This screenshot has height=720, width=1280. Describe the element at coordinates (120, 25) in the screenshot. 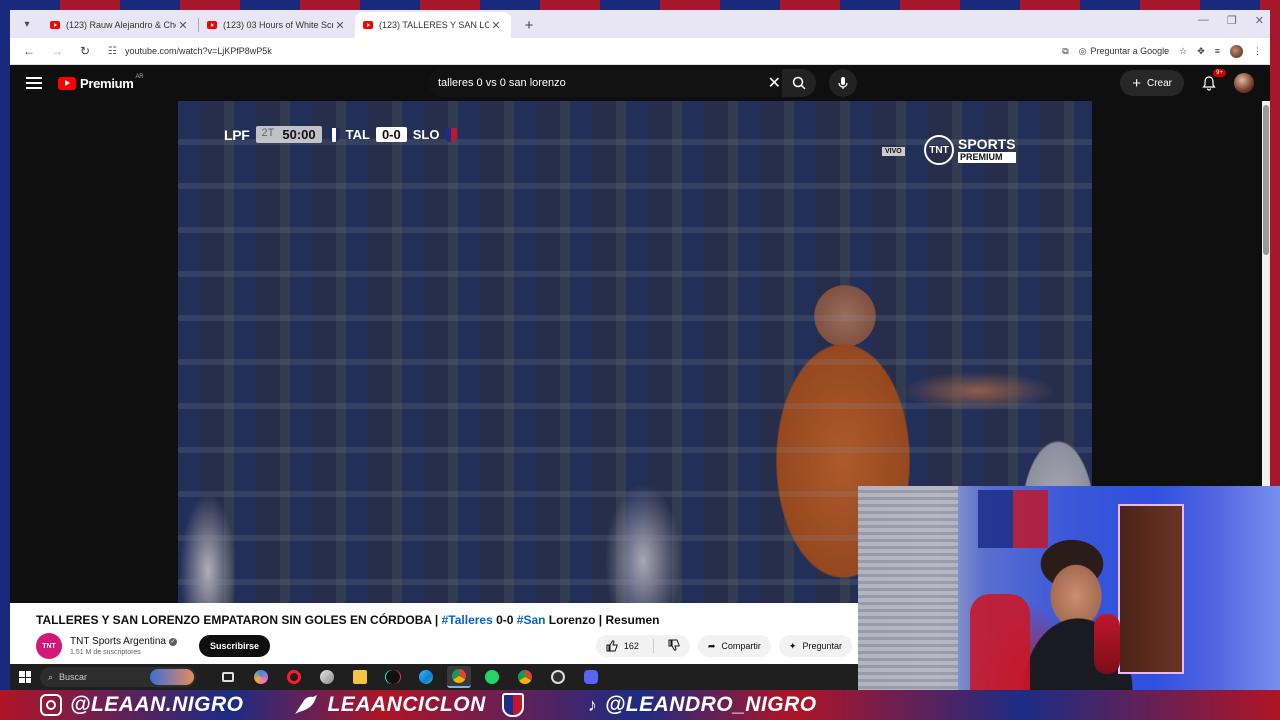

I see `tab-1: (123) Rauw Alejandro & Chencho ✕` at that location.